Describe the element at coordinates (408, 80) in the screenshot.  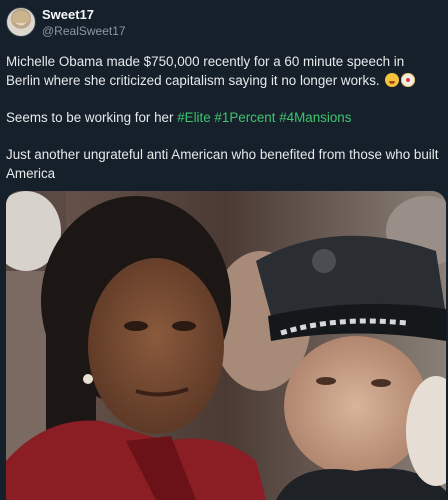
I see `clown-face-icon` at that location.